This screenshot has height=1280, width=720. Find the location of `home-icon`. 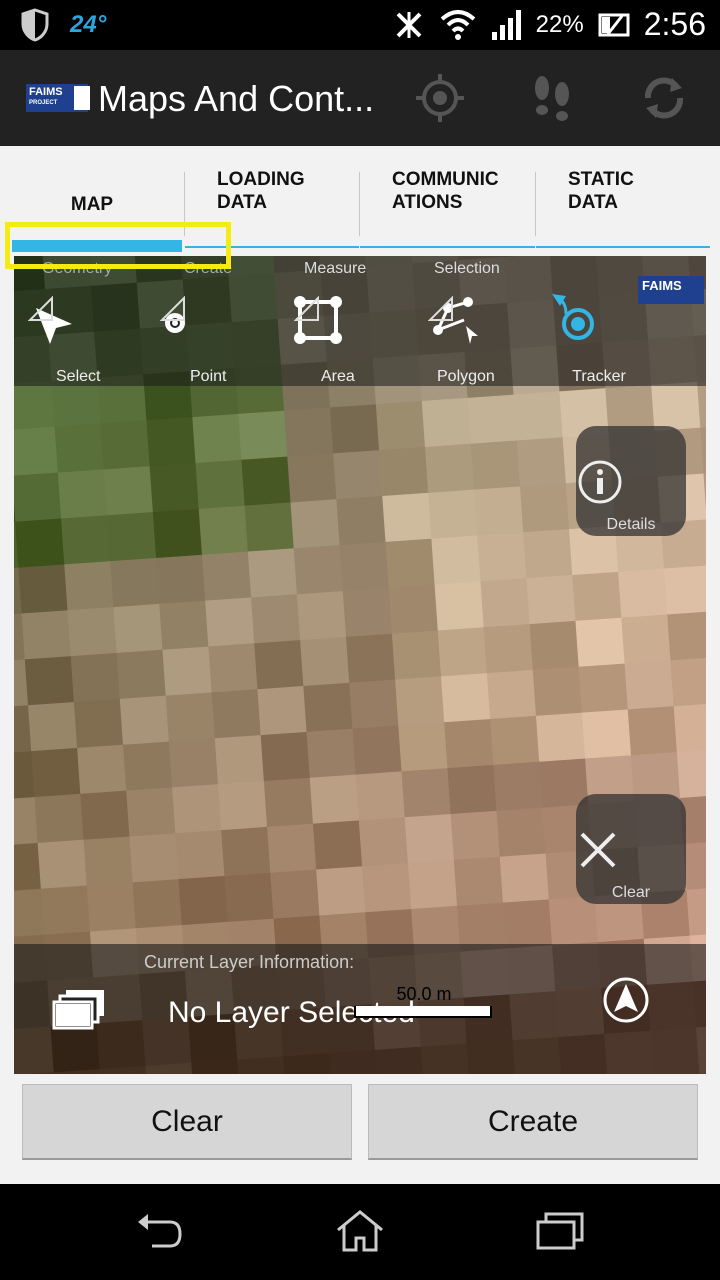

home-icon is located at coordinates (360, 1231).